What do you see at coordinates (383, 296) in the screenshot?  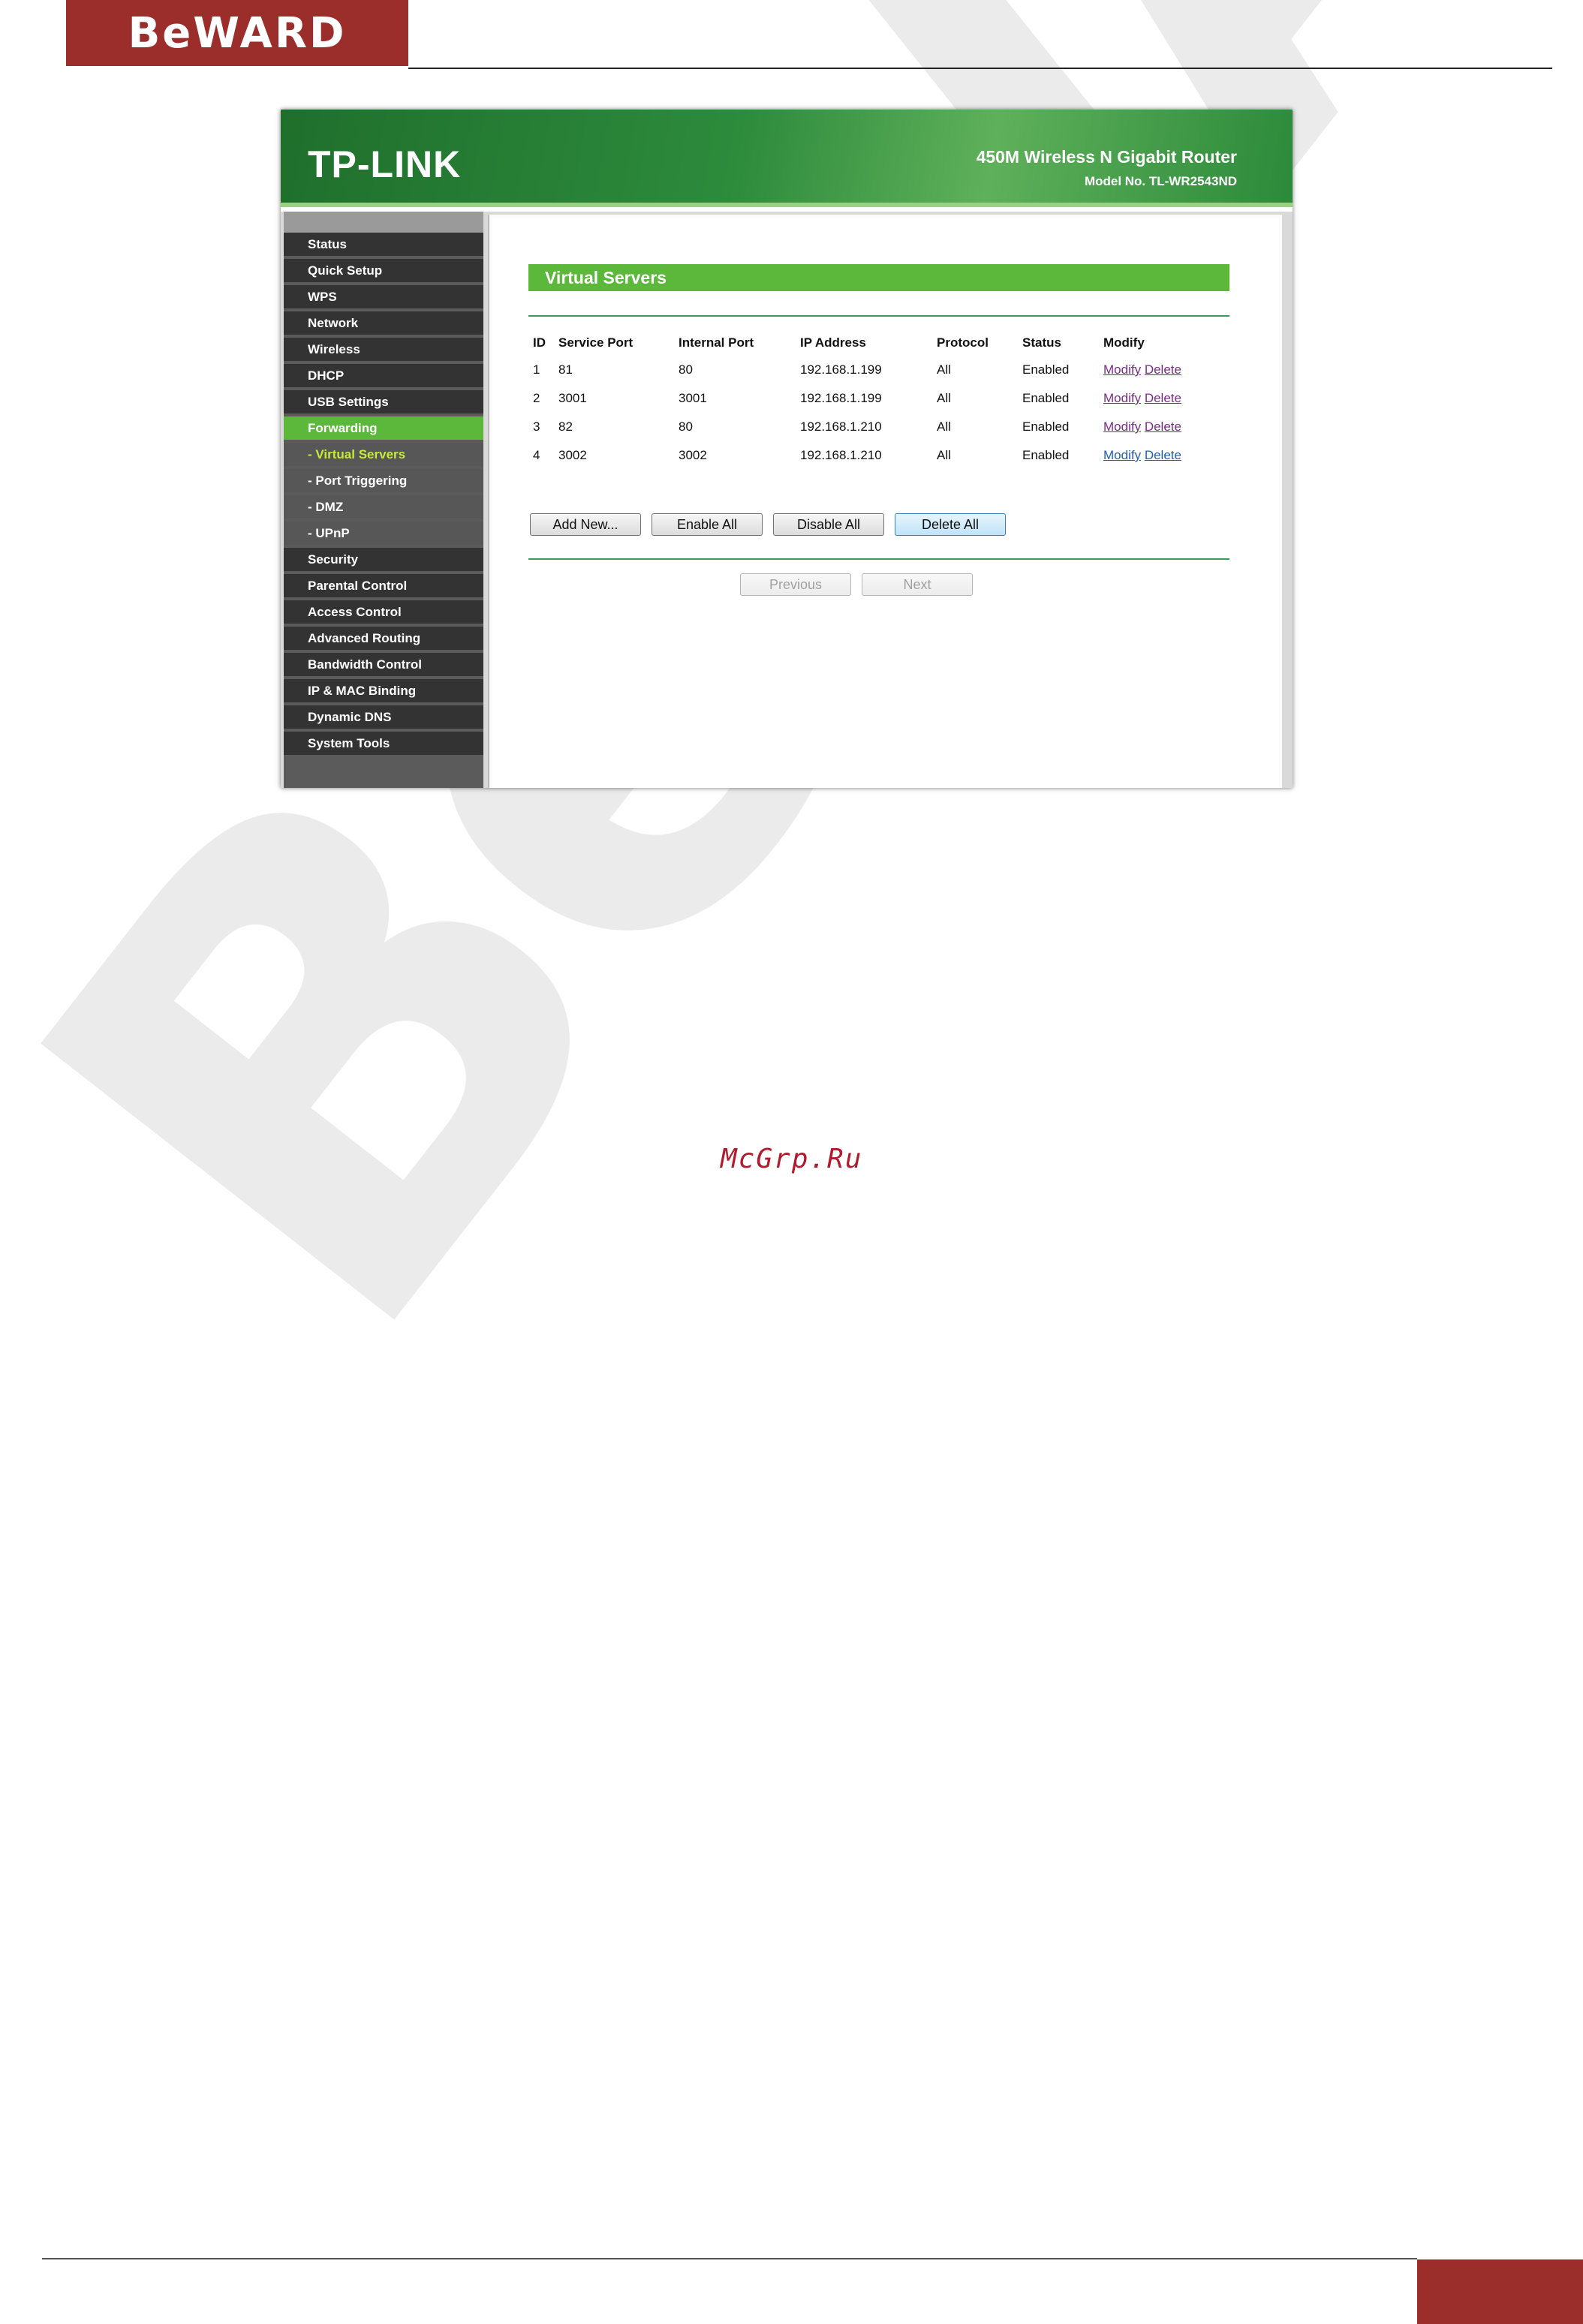 I see `sidebar-item-wps: WPS` at bounding box center [383, 296].